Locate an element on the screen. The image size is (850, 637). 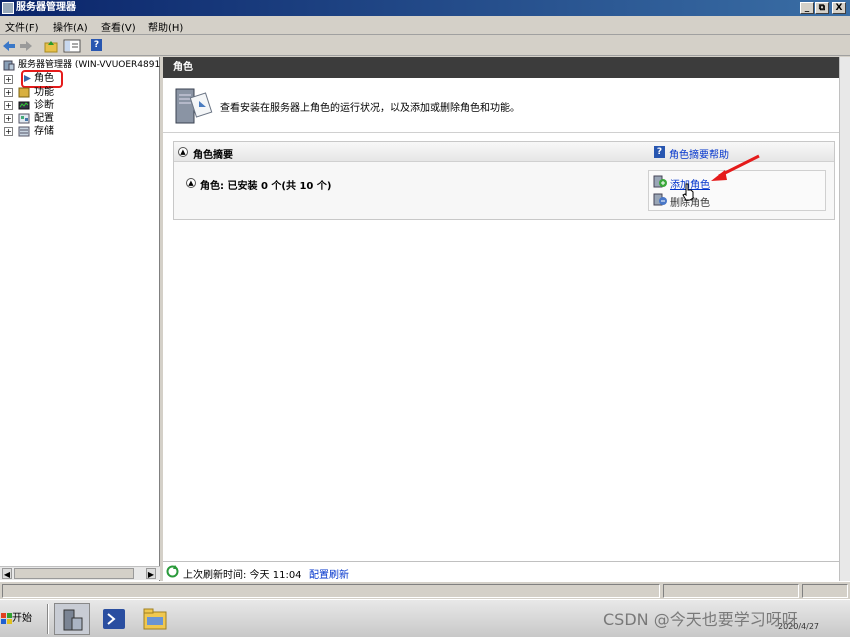
start-button: 开始 is located at coordinates (19, 619).